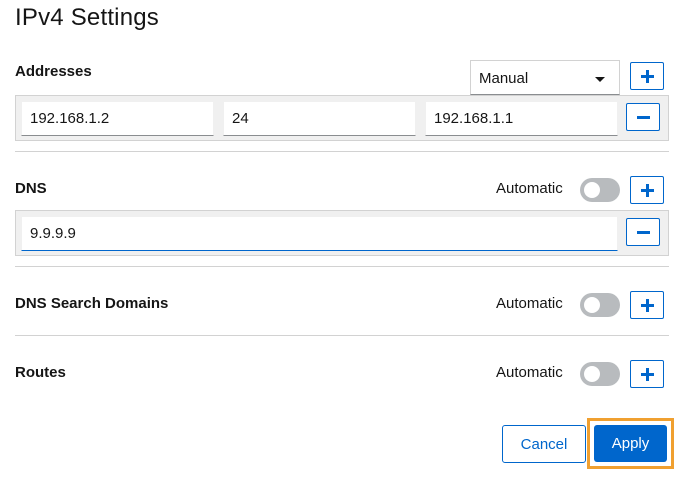  What do you see at coordinates (87, 17) in the screenshot?
I see `page-title: IPv4 Settings` at bounding box center [87, 17].